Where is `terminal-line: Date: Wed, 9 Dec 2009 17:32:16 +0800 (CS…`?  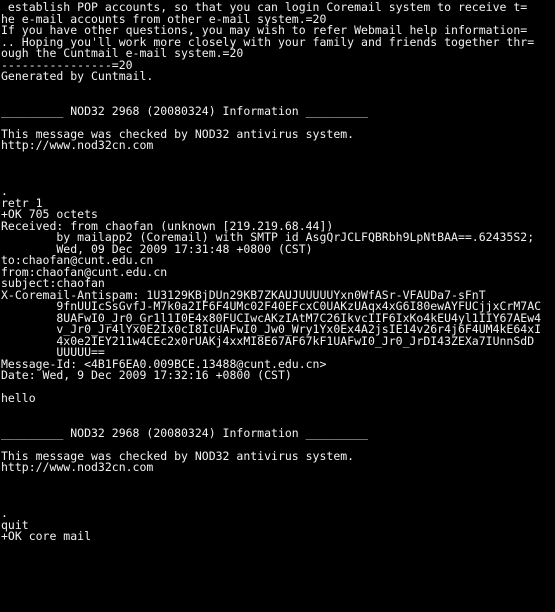
terminal-line: Date: Wed, 9 Dec 2009 17:32:16 +0800 (CS… is located at coordinates (146, 375).